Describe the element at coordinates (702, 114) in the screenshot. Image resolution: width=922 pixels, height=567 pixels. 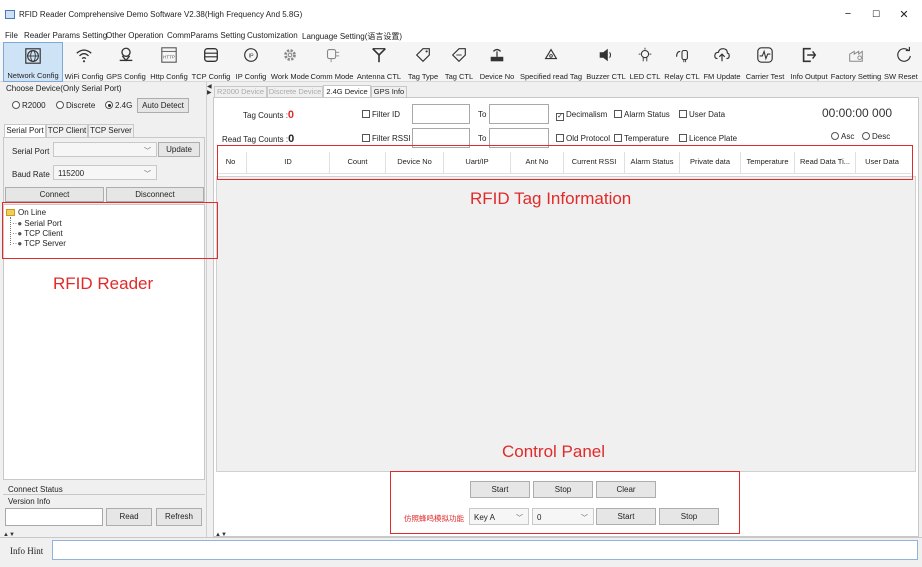
I see `user-data-checkbox: User Data` at that location.